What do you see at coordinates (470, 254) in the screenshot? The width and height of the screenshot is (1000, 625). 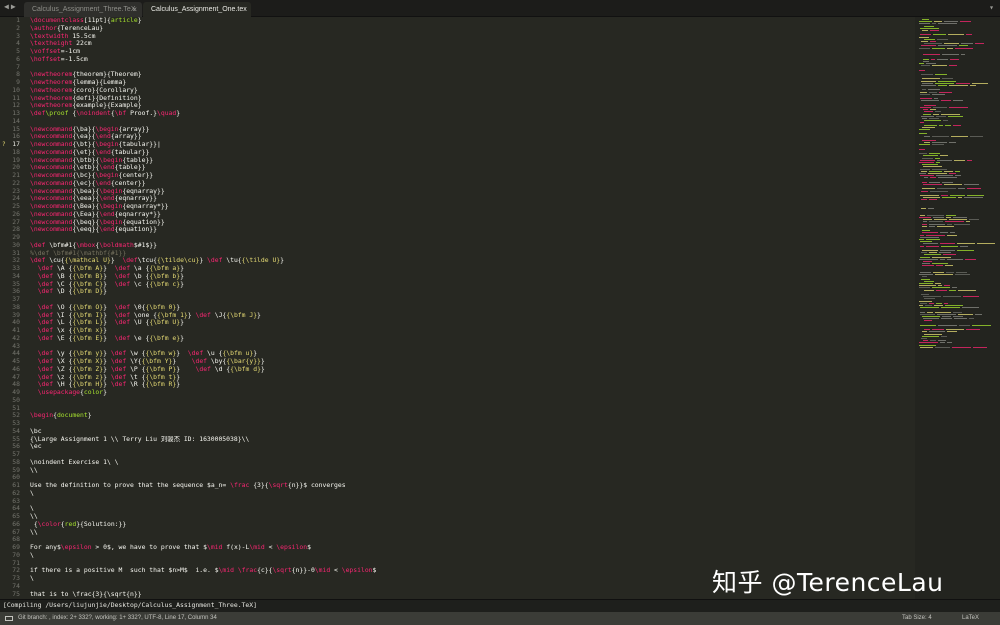 I see `code-line: %\def \bfm#1{\mathbf{#1}}` at bounding box center [470, 254].